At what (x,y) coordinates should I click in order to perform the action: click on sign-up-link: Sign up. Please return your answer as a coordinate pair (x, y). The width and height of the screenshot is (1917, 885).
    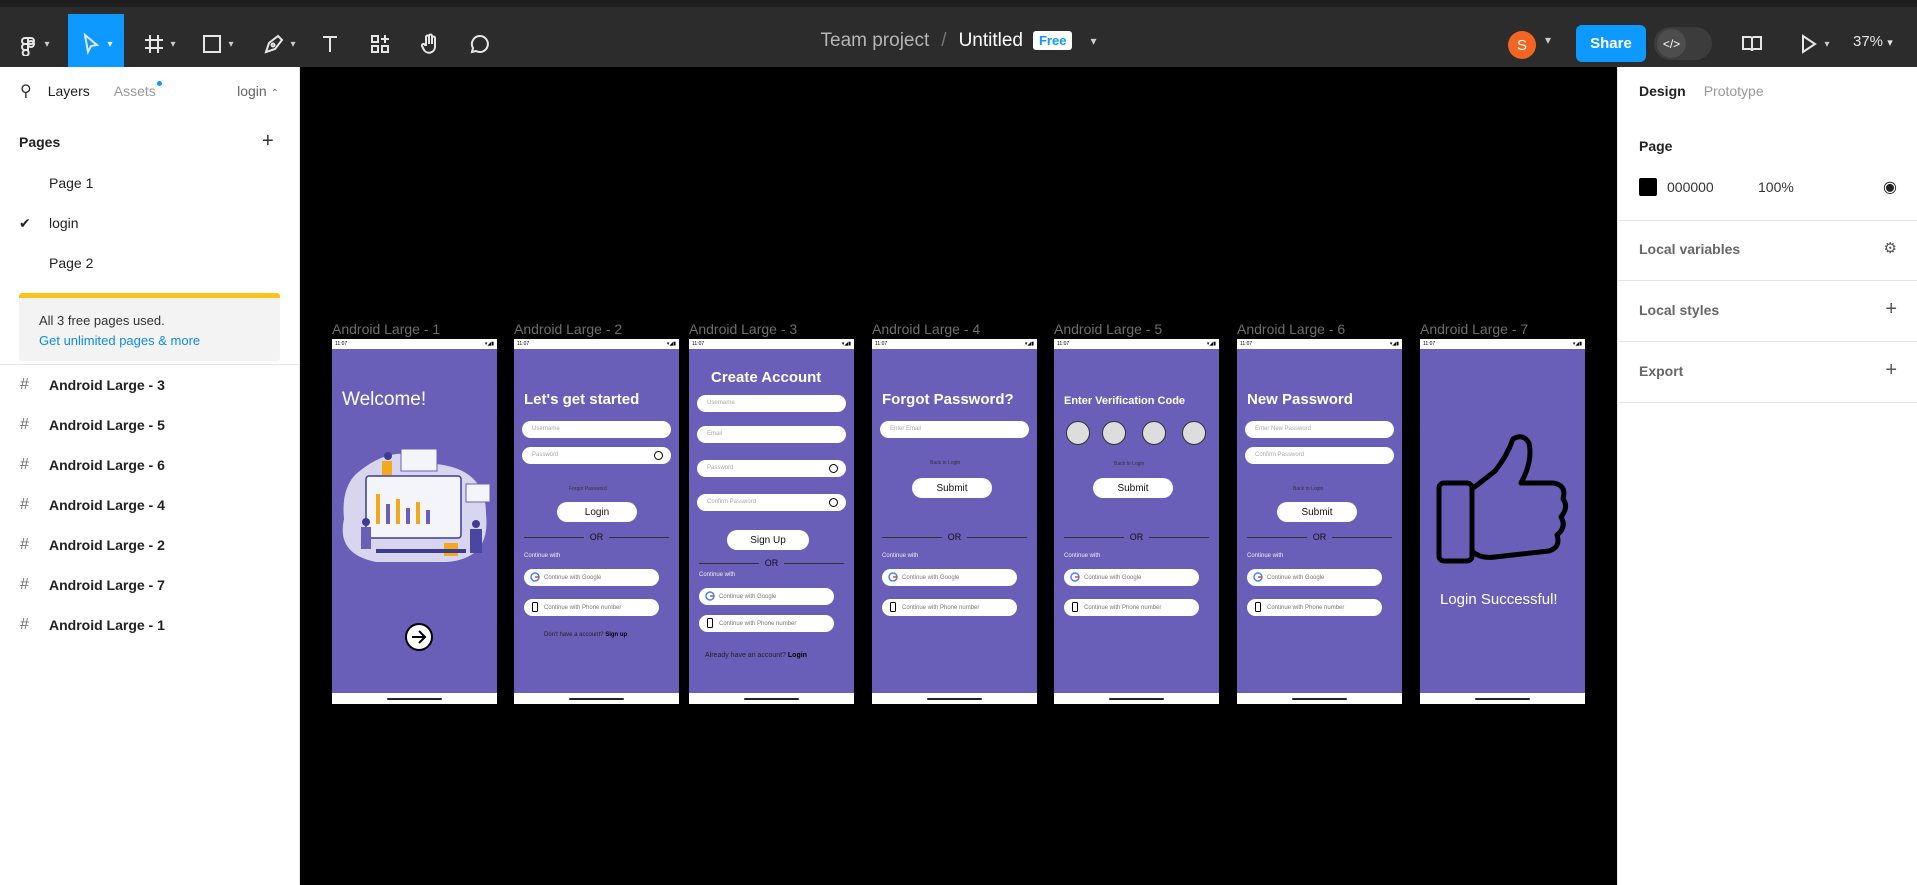
    Looking at the image, I should click on (616, 635).